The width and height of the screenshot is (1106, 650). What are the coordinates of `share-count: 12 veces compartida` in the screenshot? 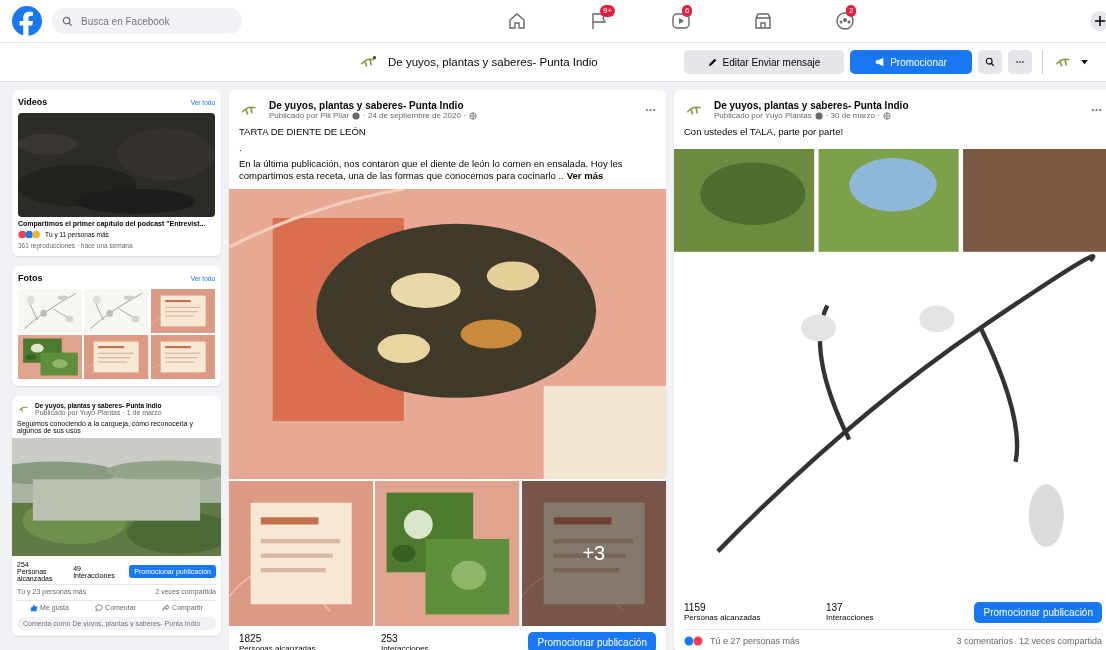 It's located at (1060, 640).